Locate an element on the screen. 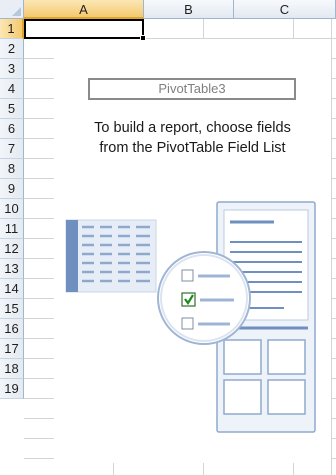  pivot-instruction-line-2: from the PivotTable Field List is located at coordinates (192, 148).